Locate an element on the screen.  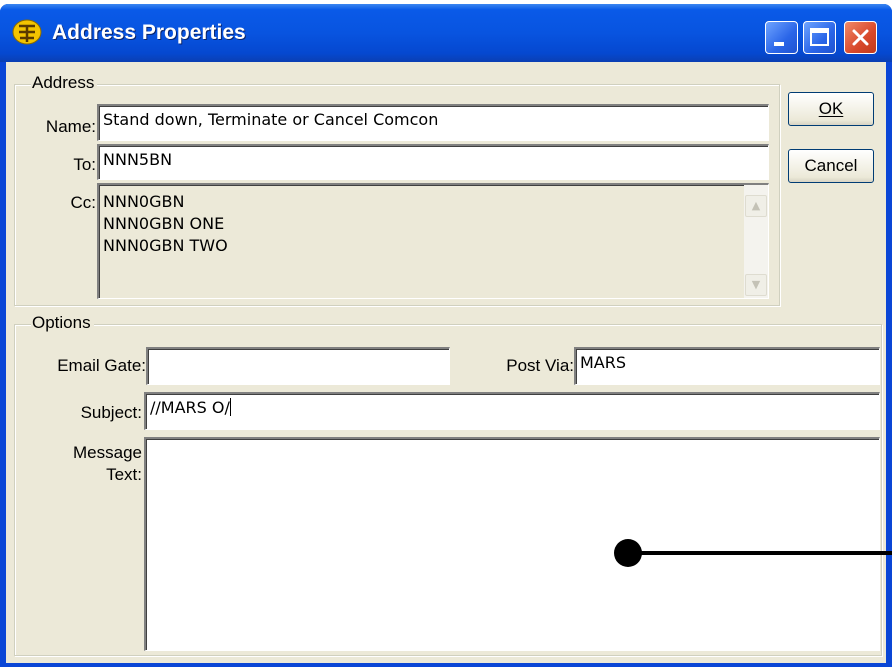
chevron-down-icon: ▼ is located at coordinates (756, 284).